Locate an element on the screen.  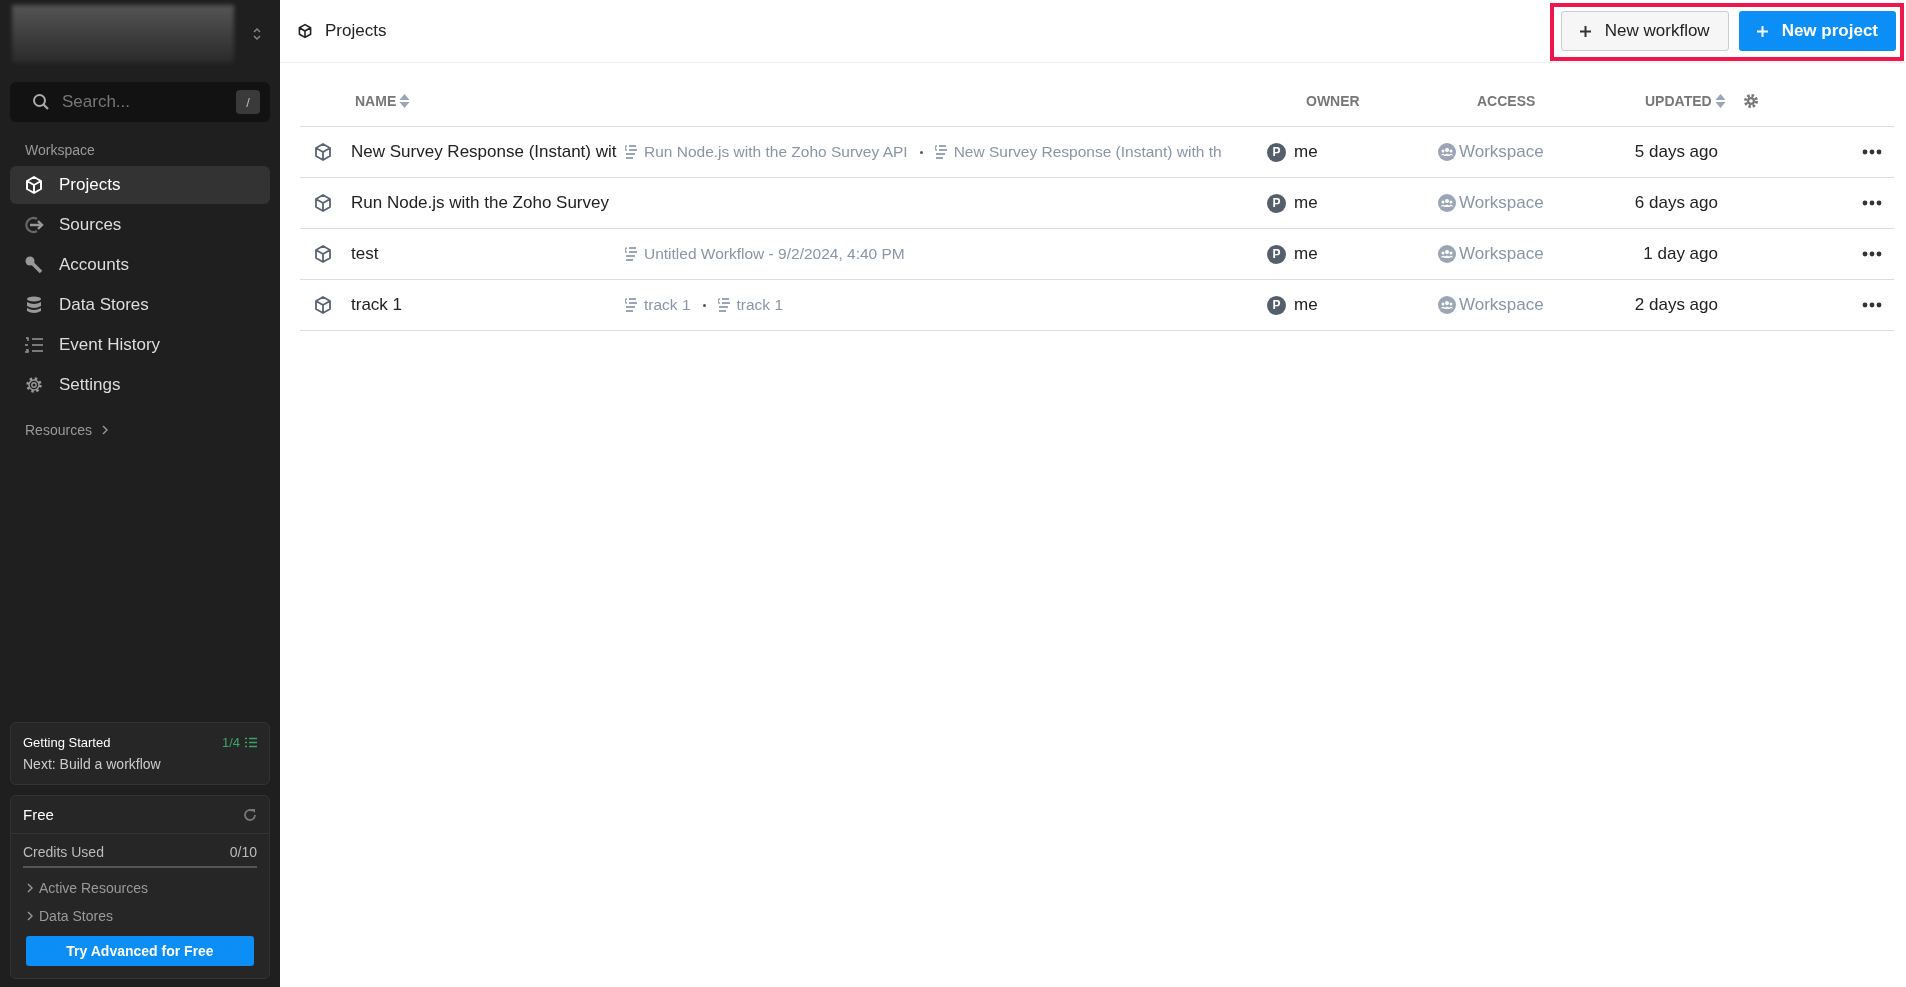
updated-time: 1 day ago is located at coordinates (1680, 254).